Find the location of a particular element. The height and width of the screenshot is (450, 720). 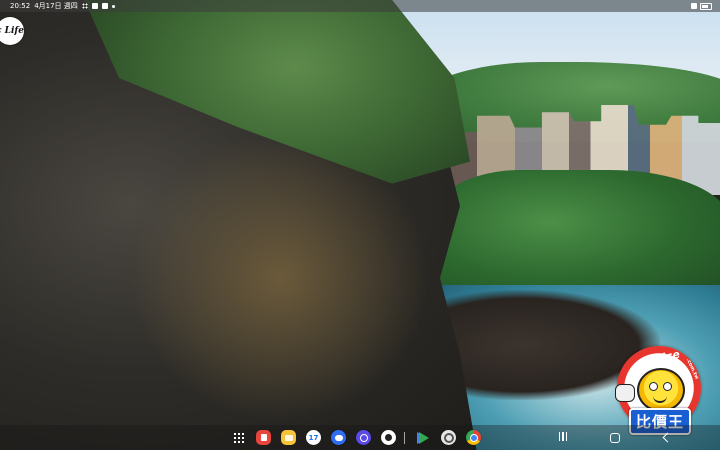

mascot-mouth-icon is located at coordinates (660, 399).